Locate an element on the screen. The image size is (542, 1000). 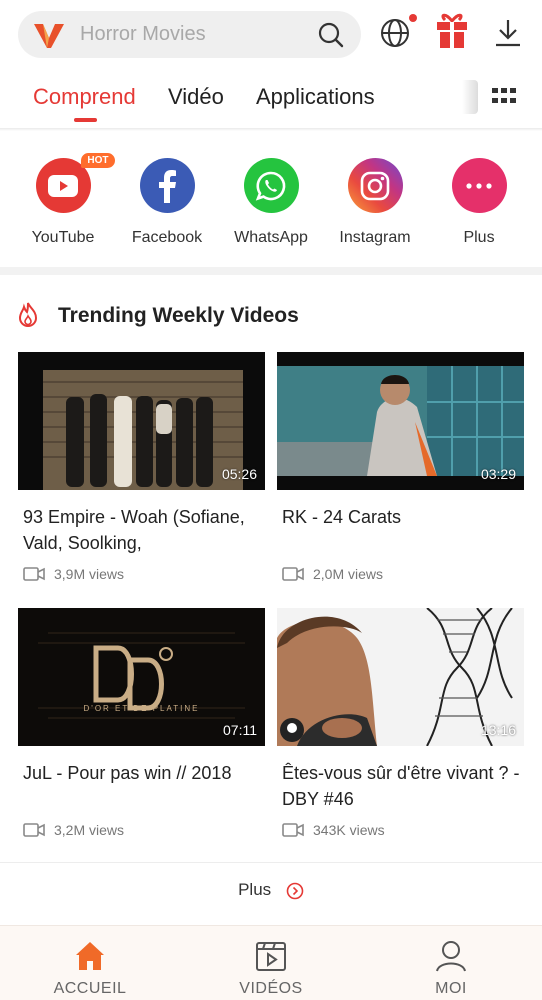
video-title: JuL - Pour pas win // 2018 is located at coordinates (143, 786).